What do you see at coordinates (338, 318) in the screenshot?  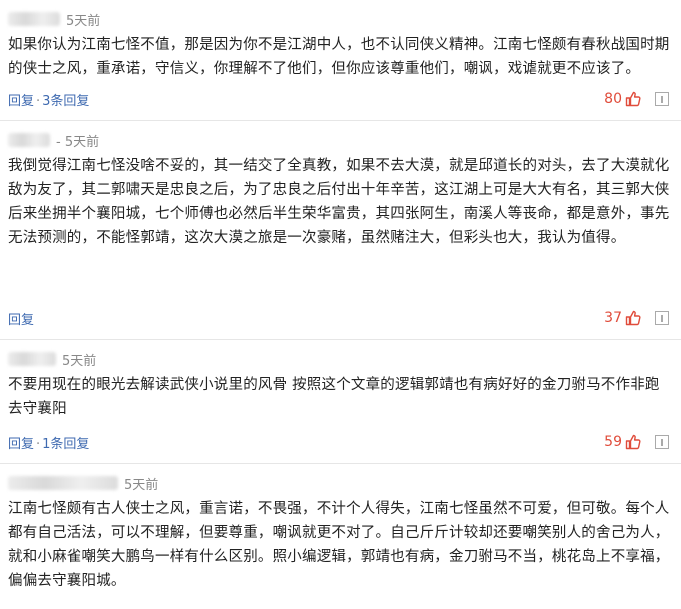 I see `comment-actions: 回复 37` at bounding box center [338, 318].